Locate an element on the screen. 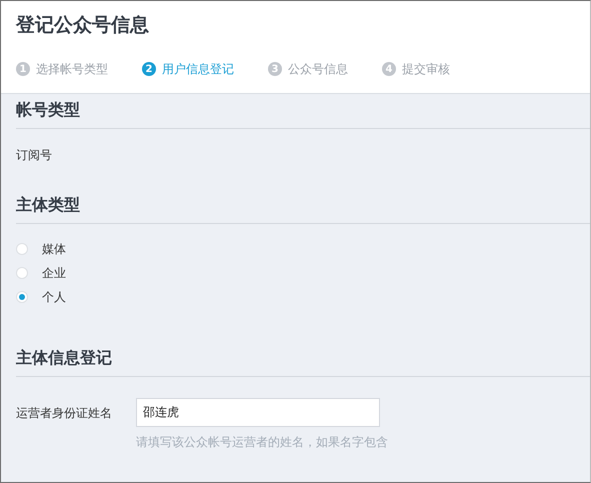  step-number-icon: 3 is located at coordinates (275, 69).